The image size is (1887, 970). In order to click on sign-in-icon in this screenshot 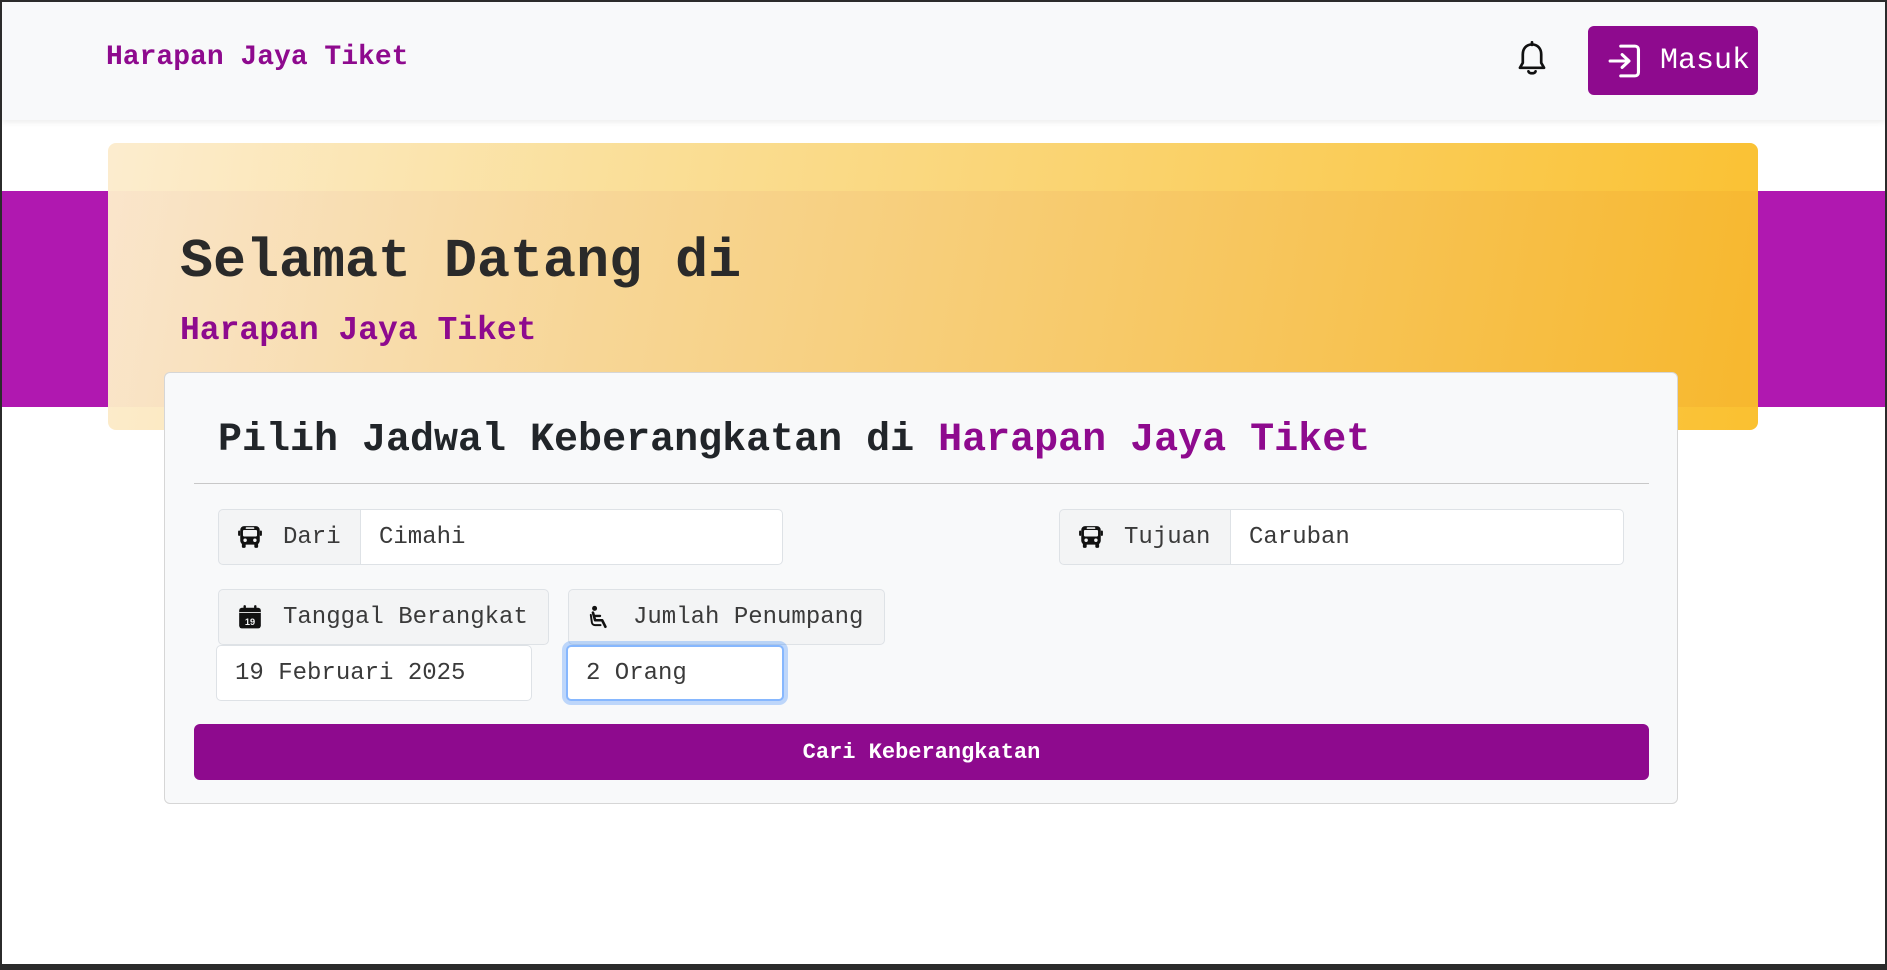, I will do `click(1625, 61)`.